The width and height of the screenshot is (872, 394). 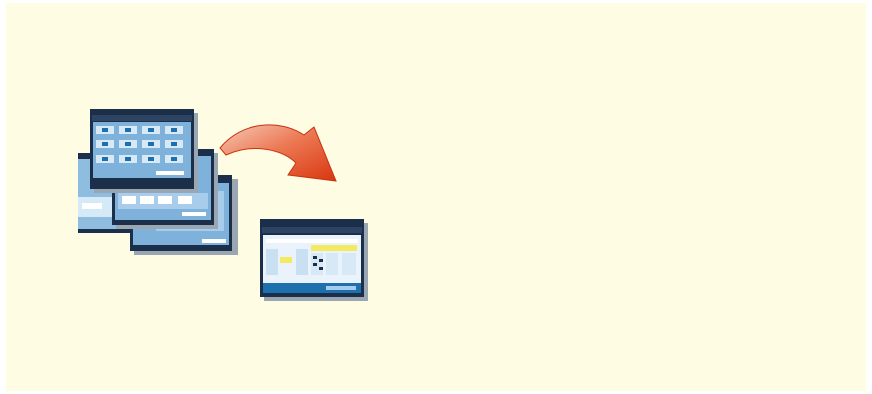 What do you see at coordinates (314, 260) in the screenshot?
I see `single-screen-icon` at bounding box center [314, 260].